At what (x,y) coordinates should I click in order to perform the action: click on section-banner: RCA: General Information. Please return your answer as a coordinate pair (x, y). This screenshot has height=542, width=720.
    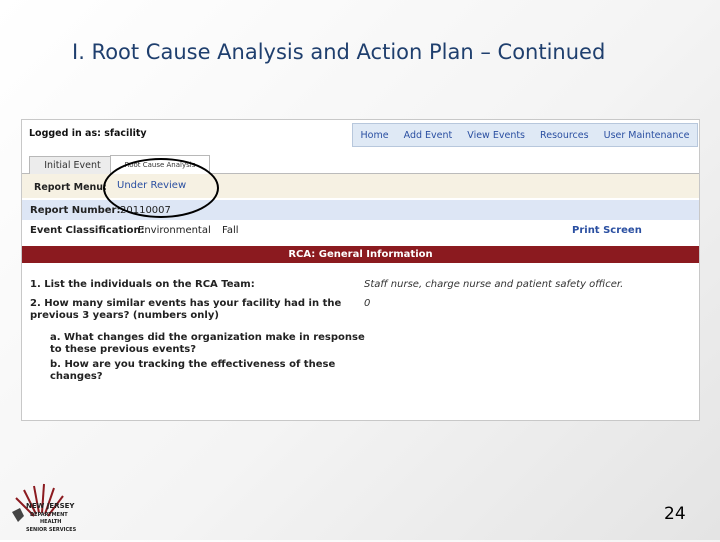
    Looking at the image, I should click on (360, 254).